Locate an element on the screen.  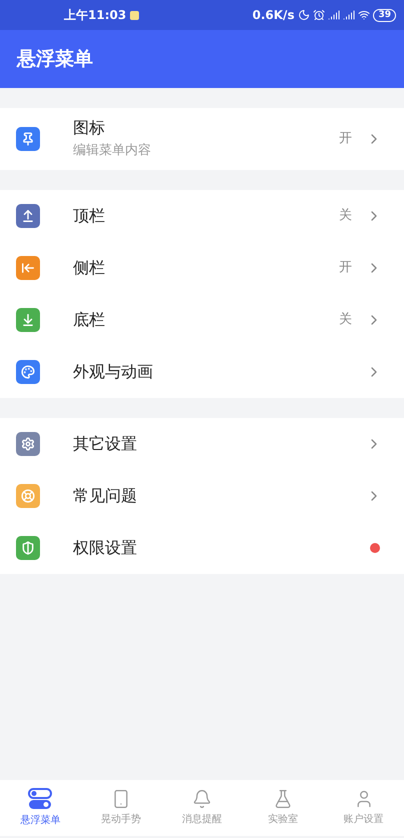
item-title: 顶栏 is located at coordinates (89, 216).